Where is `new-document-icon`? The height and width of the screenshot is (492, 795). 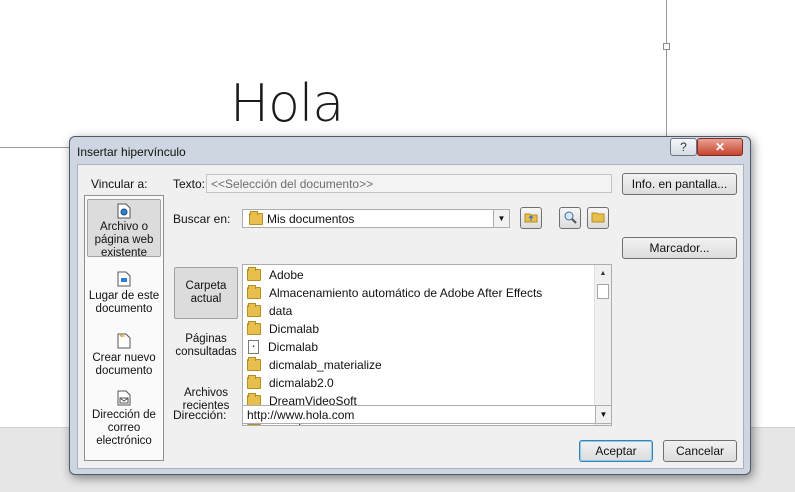
new-document-icon is located at coordinates (124, 341).